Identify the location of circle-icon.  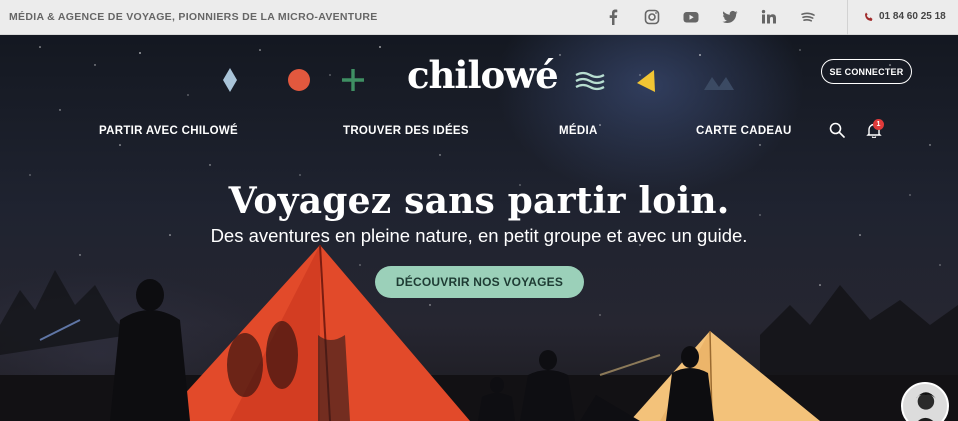
(299, 80).